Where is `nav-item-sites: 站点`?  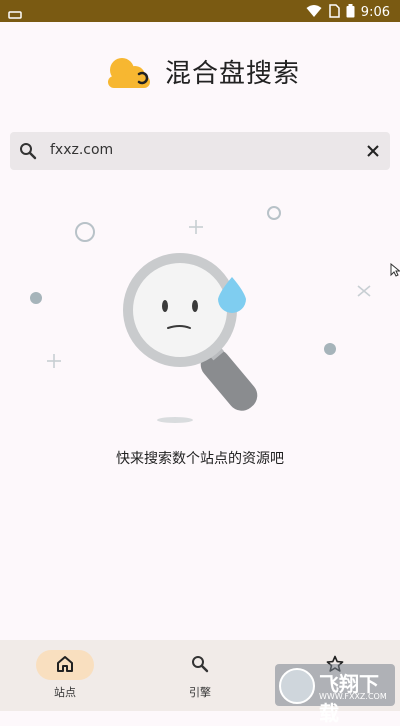 nav-item-sites: 站点 is located at coordinates (66, 675).